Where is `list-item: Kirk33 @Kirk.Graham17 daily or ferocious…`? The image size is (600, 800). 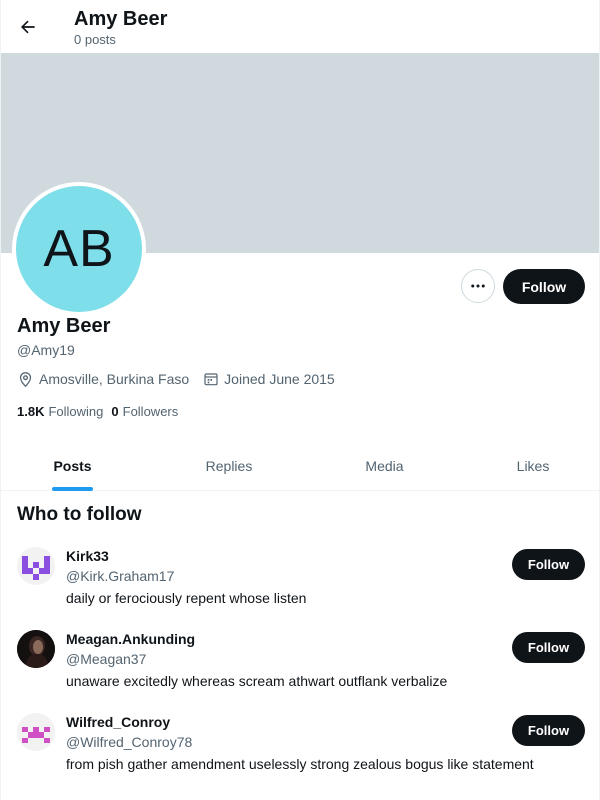 list-item: Kirk33 @Kirk.Graham17 daily or ferocious… is located at coordinates (300, 588).